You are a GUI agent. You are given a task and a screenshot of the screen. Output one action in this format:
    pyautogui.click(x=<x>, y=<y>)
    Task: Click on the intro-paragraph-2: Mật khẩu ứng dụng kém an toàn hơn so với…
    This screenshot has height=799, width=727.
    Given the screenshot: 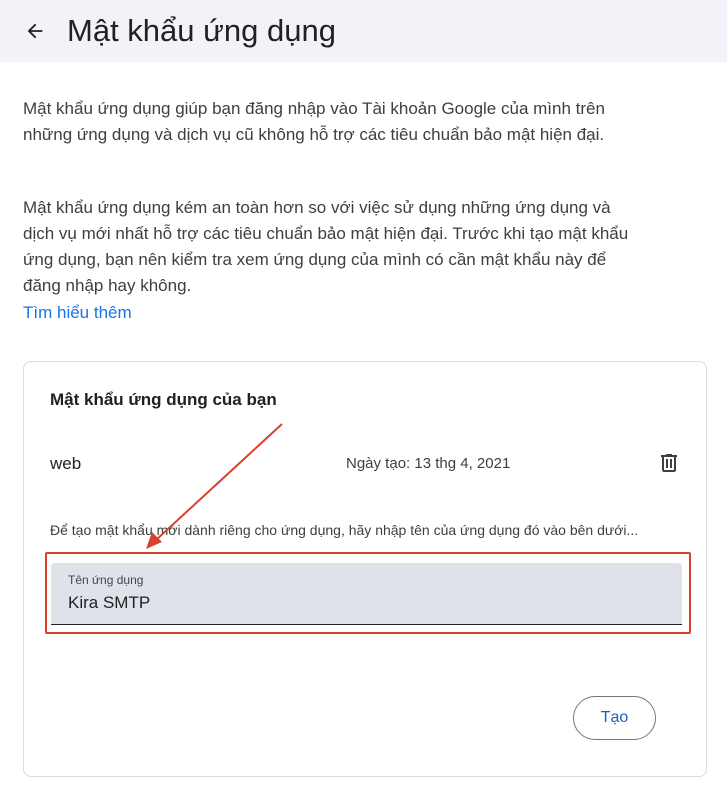 What is the action you would take?
    pyautogui.click(x=326, y=246)
    